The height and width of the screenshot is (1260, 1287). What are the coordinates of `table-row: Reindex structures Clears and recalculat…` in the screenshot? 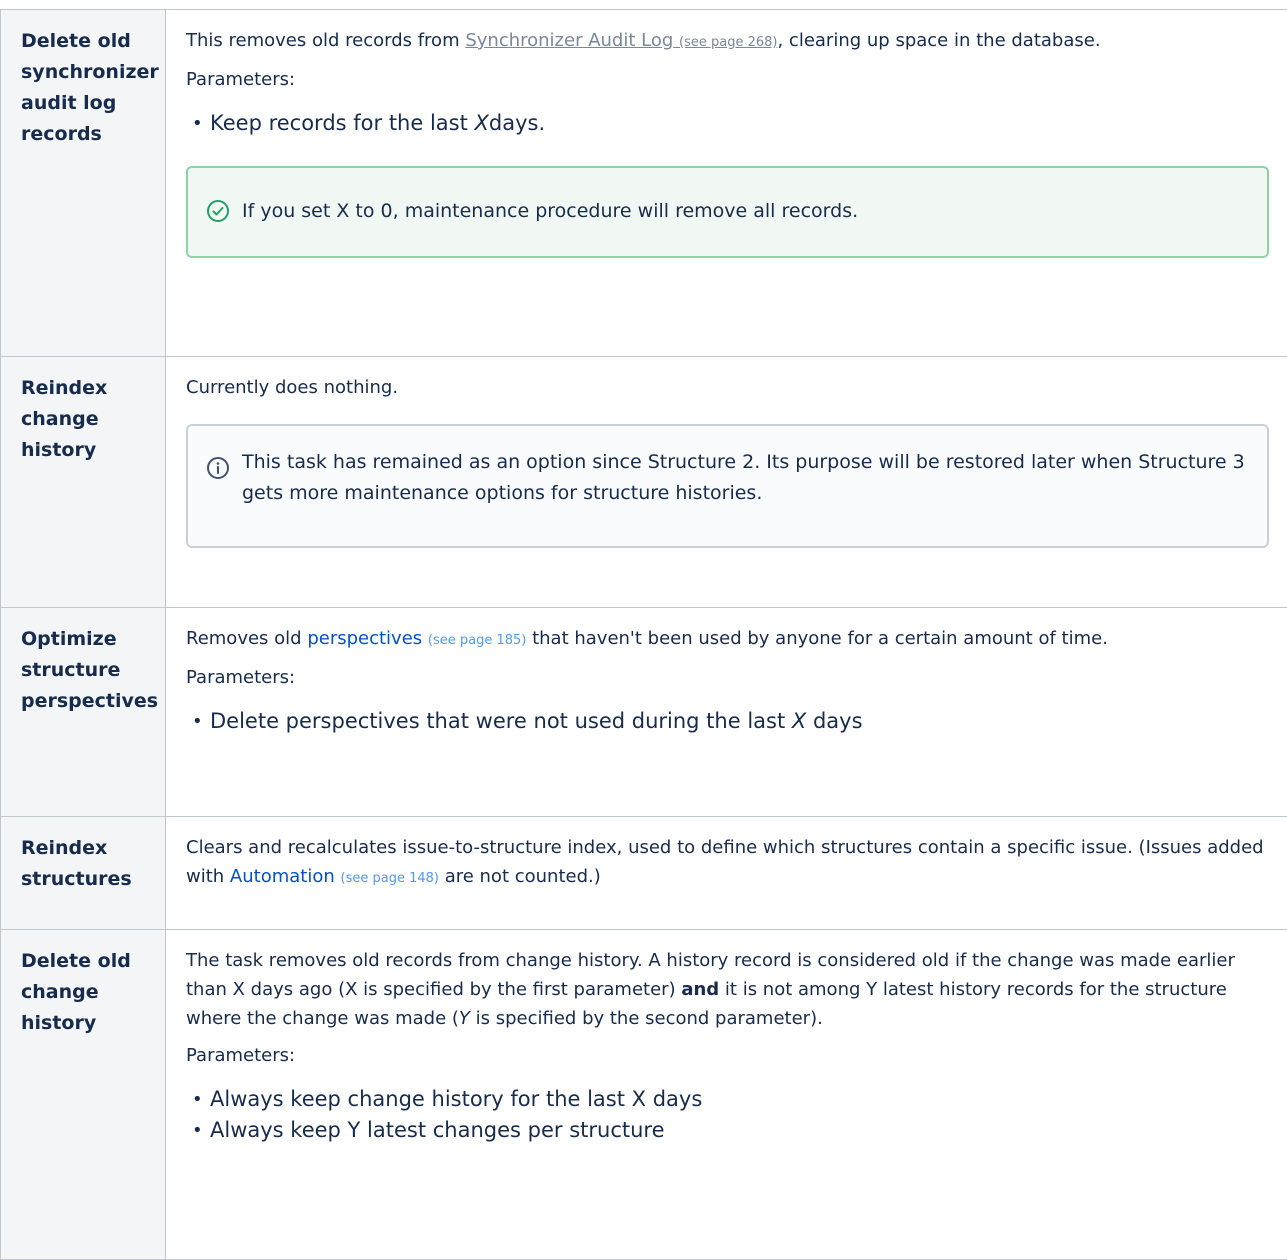 It's located at (644, 873).